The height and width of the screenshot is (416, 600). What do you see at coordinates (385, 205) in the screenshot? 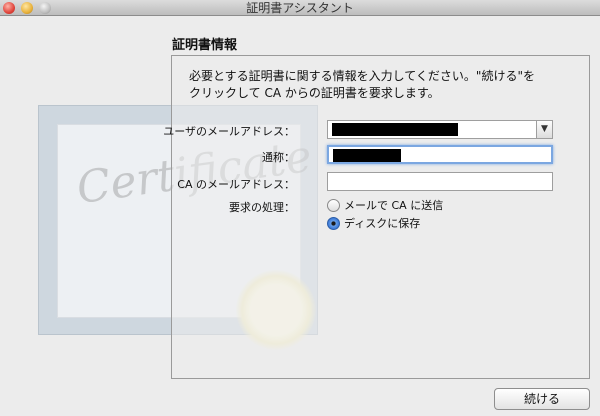
I see `radio-email-ca: メールで CA に送信` at bounding box center [385, 205].